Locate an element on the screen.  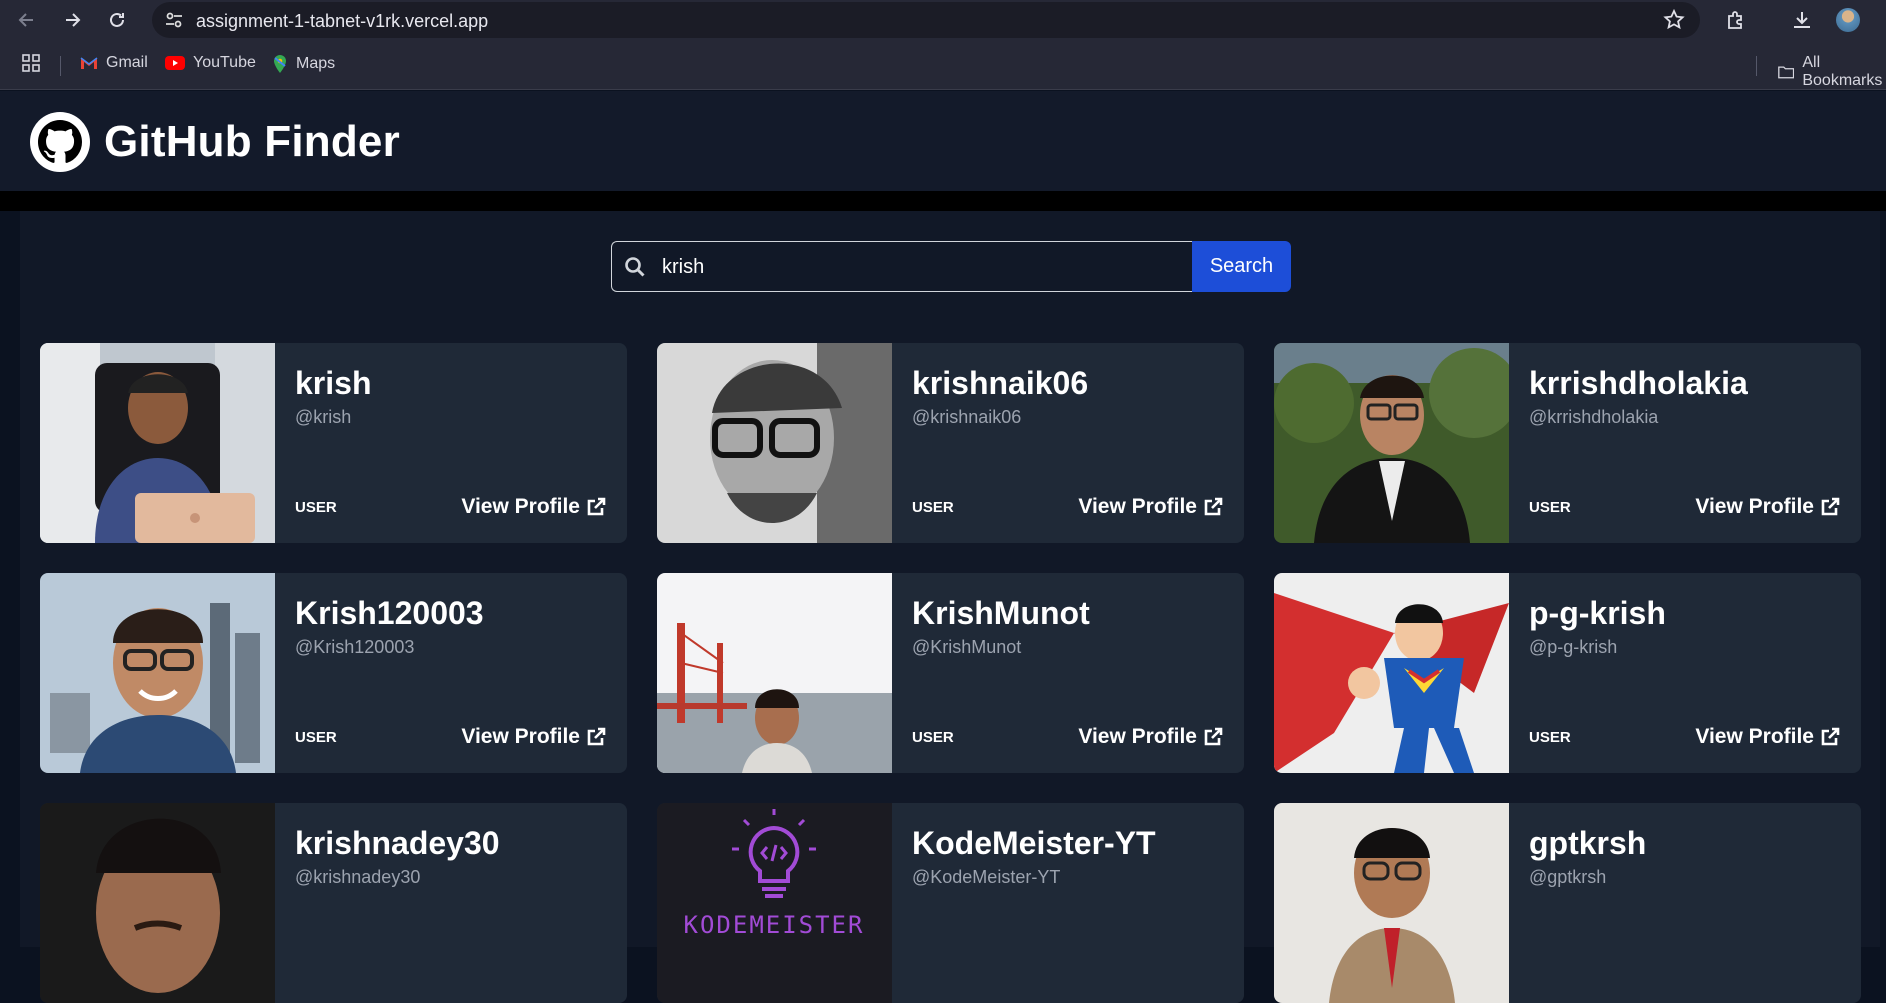
address-bar: assignment-1-tabnet-v1rk.vercel.app is located at coordinates (926, 20).